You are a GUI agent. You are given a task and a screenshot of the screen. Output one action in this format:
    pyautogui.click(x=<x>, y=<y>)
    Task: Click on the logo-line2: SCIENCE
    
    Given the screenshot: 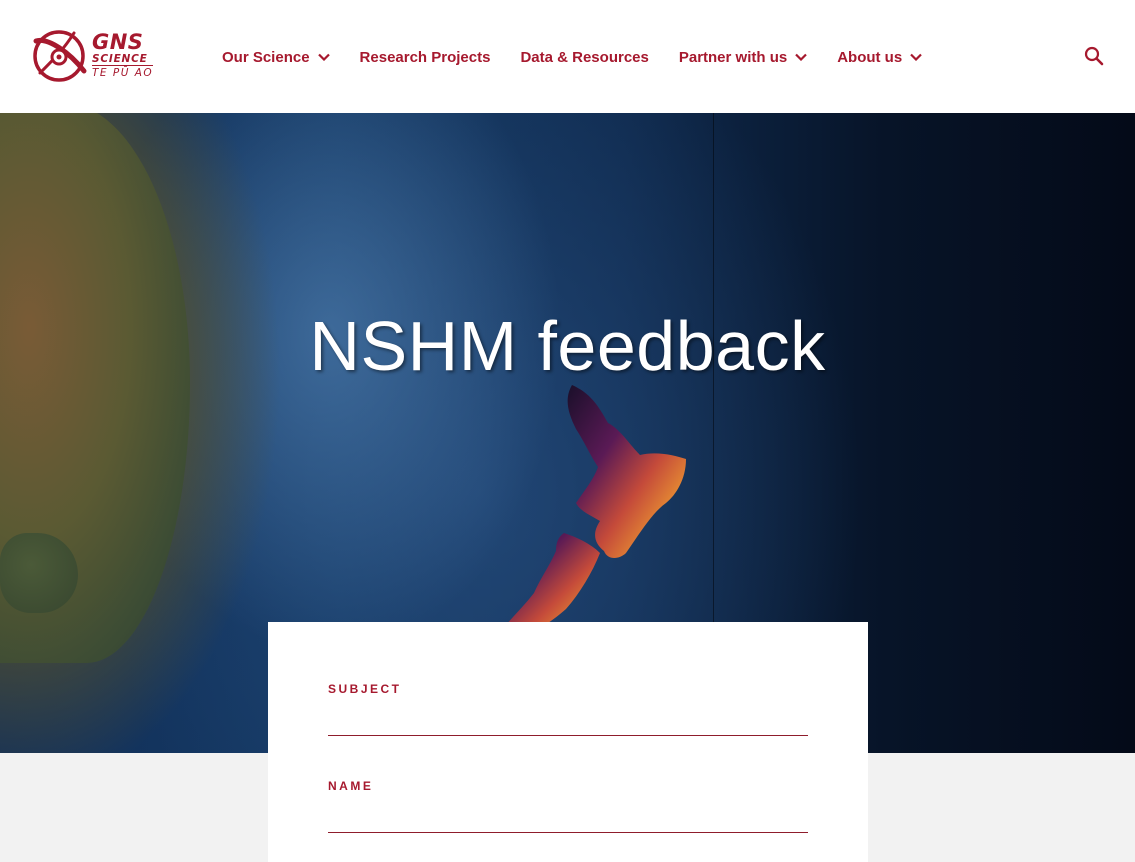 What is the action you would take?
    pyautogui.click(x=120, y=59)
    